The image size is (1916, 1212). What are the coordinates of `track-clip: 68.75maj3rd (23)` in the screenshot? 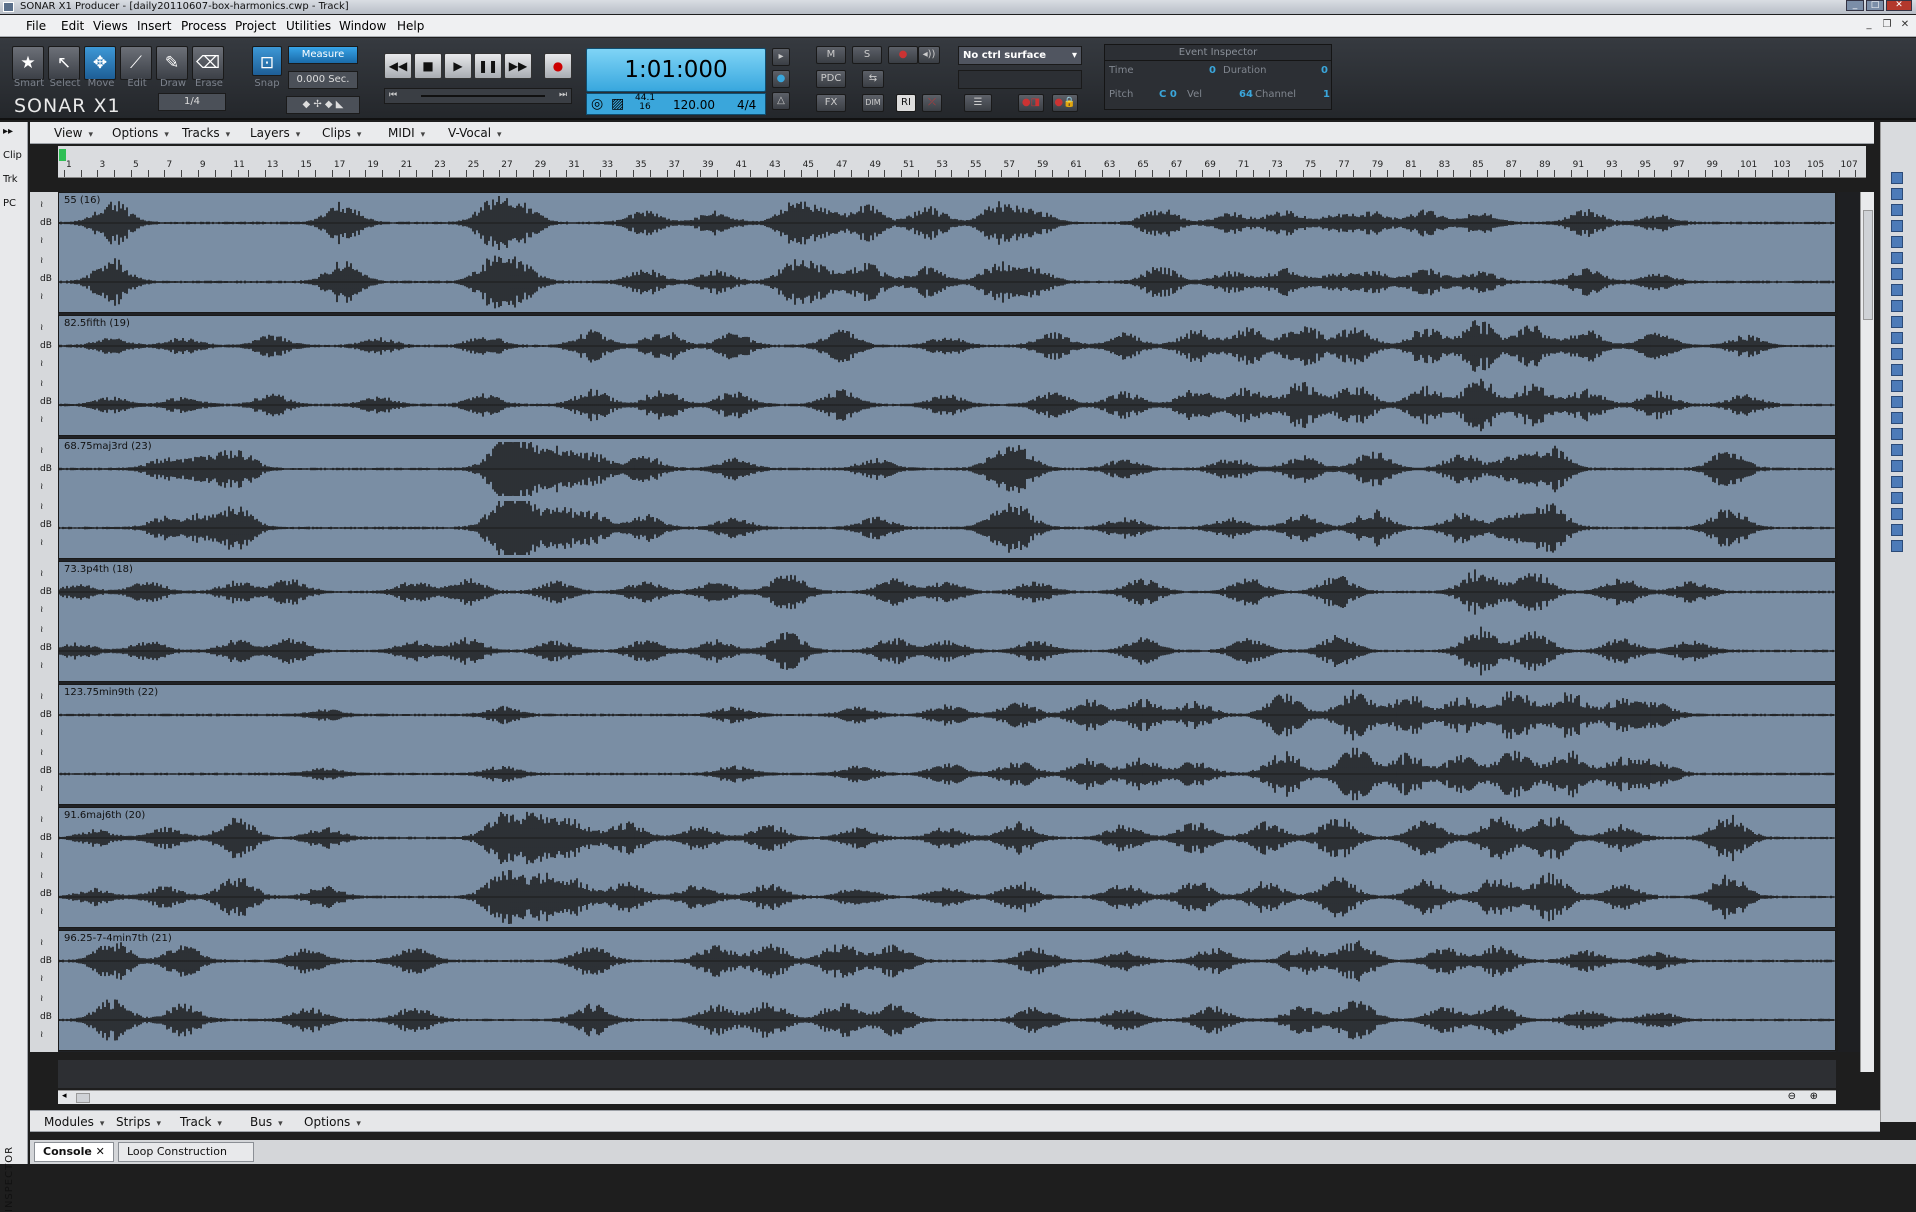 It's located at (947, 498).